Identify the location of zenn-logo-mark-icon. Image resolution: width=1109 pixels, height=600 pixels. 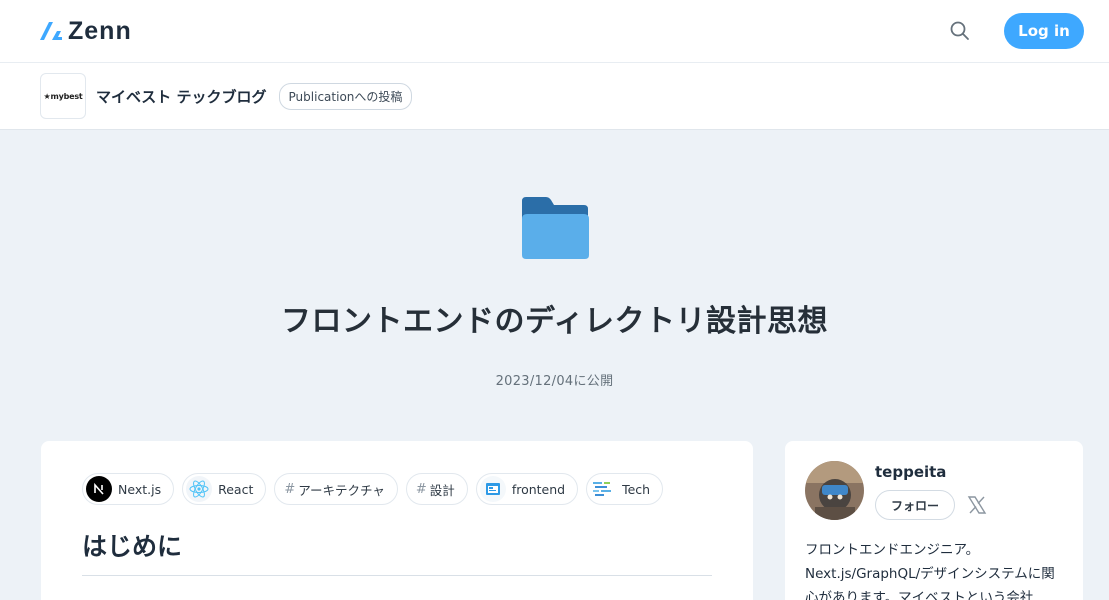
(51, 31).